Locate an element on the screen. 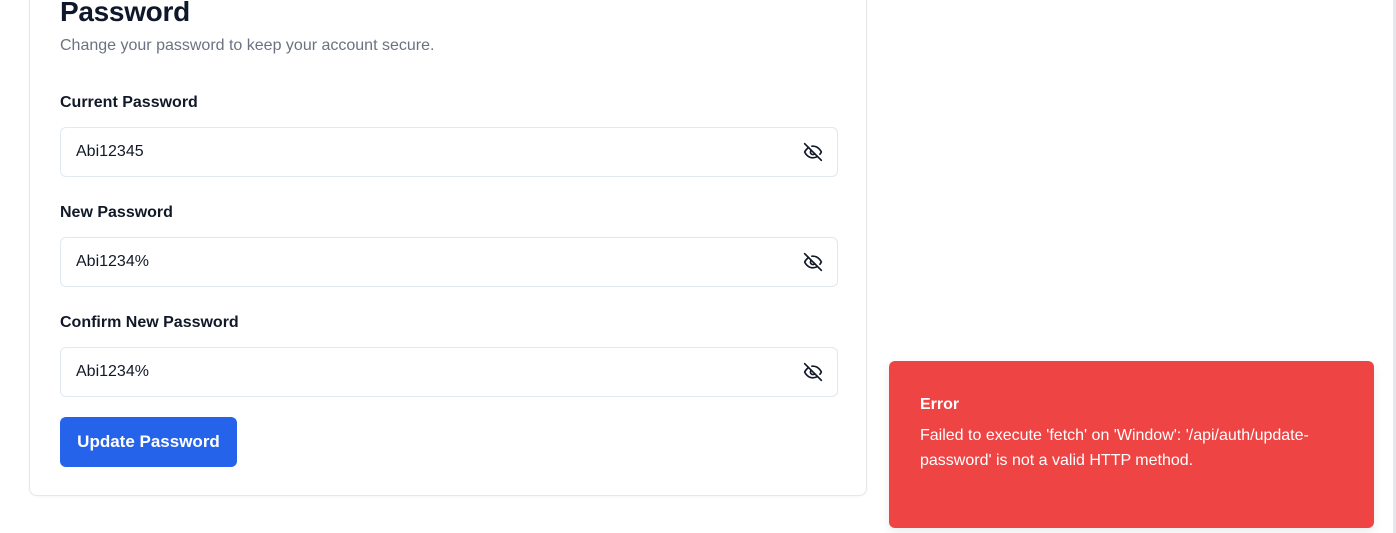 The height and width of the screenshot is (533, 1396). new-password-field: Abi1234% is located at coordinates (449, 262).